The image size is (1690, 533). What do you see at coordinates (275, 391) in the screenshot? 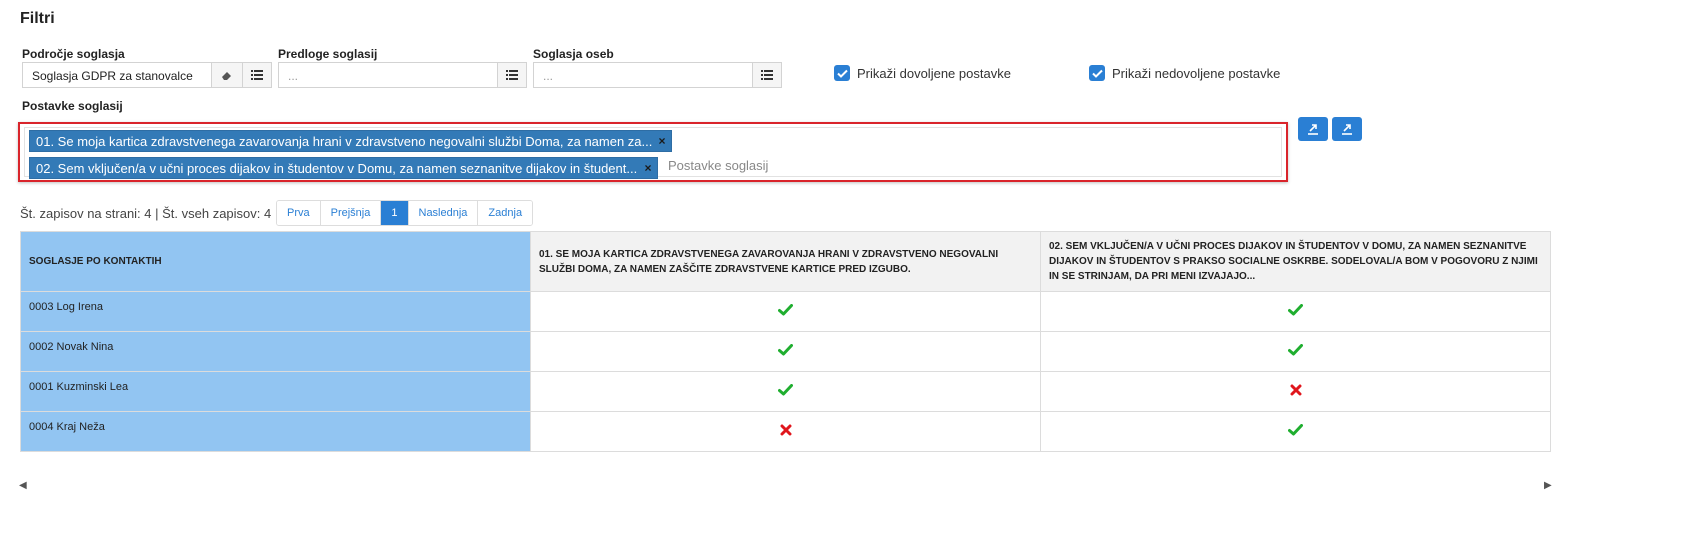
I see `contact-name-cell: 0001 Kuzminski Lea` at bounding box center [275, 391].